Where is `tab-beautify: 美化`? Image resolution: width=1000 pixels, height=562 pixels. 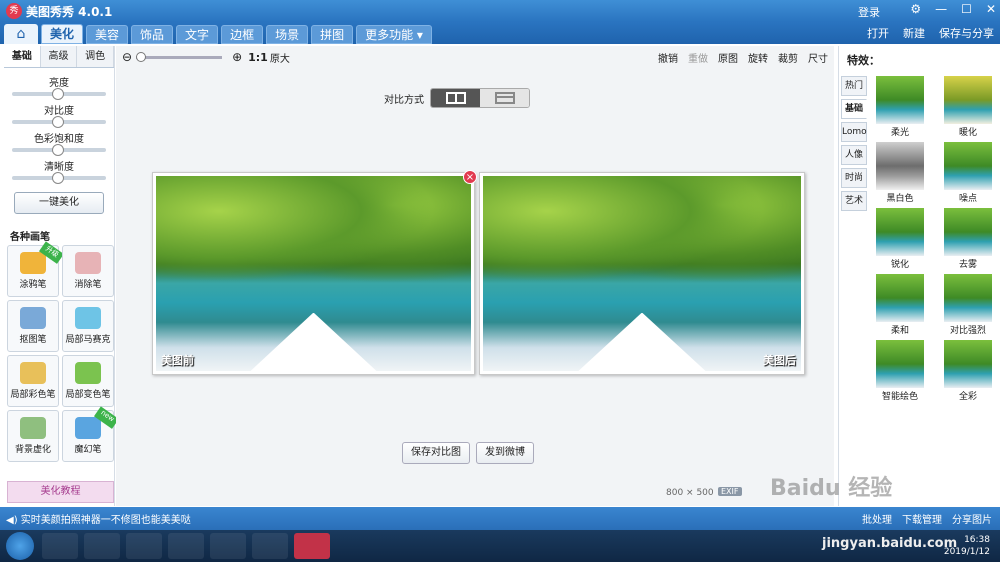 tab-beautify: 美化 is located at coordinates (62, 34).